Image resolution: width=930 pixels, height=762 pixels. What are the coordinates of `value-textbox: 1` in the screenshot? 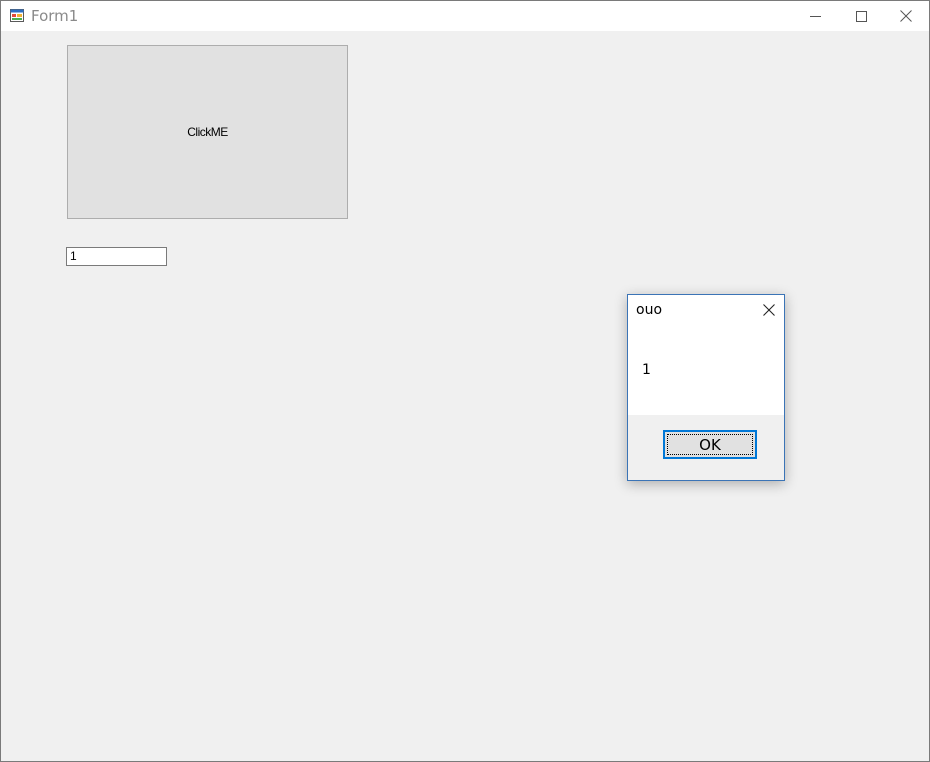 It's located at (116, 256).